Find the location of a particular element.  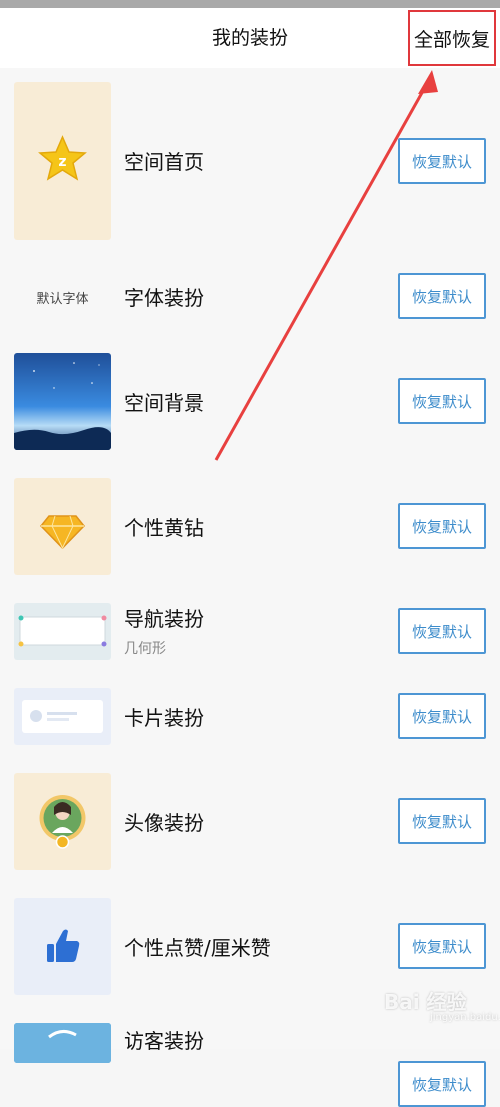

visitor-image is located at coordinates (62, 1043).